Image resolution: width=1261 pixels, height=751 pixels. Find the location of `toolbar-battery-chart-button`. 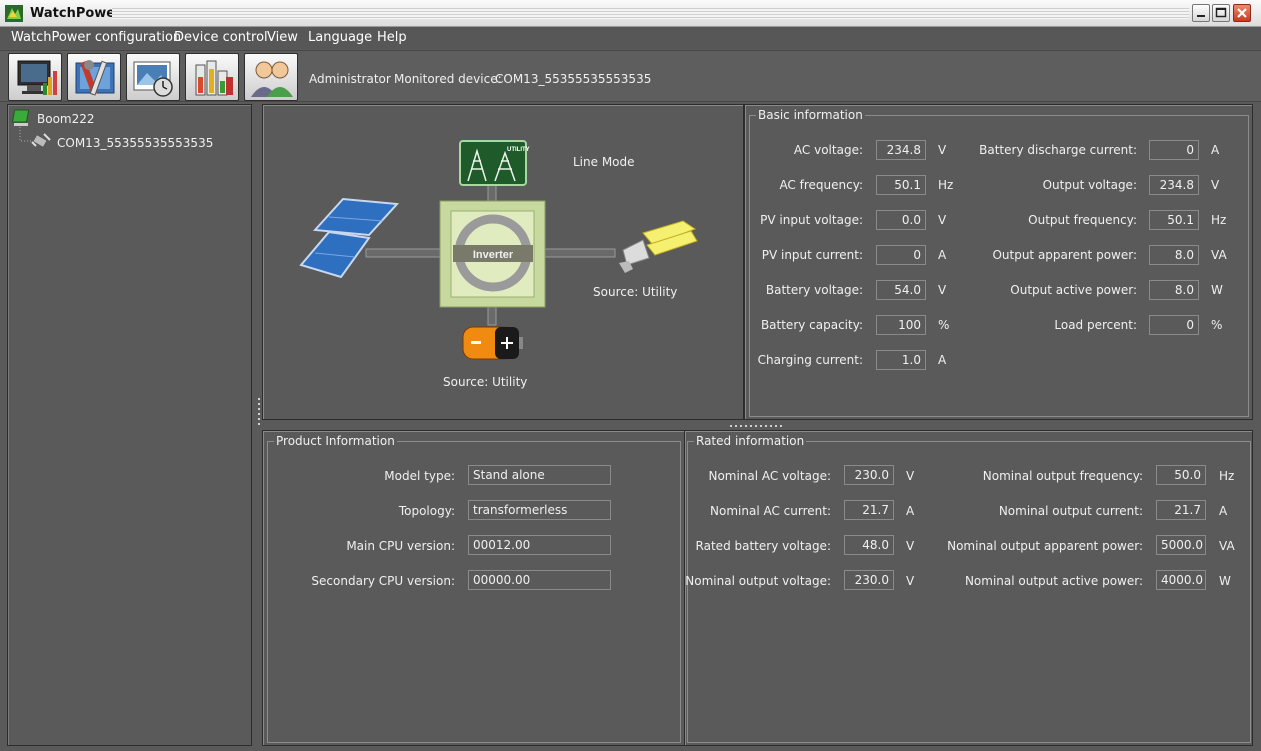

toolbar-battery-chart-button is located at coordinates (212, 77).